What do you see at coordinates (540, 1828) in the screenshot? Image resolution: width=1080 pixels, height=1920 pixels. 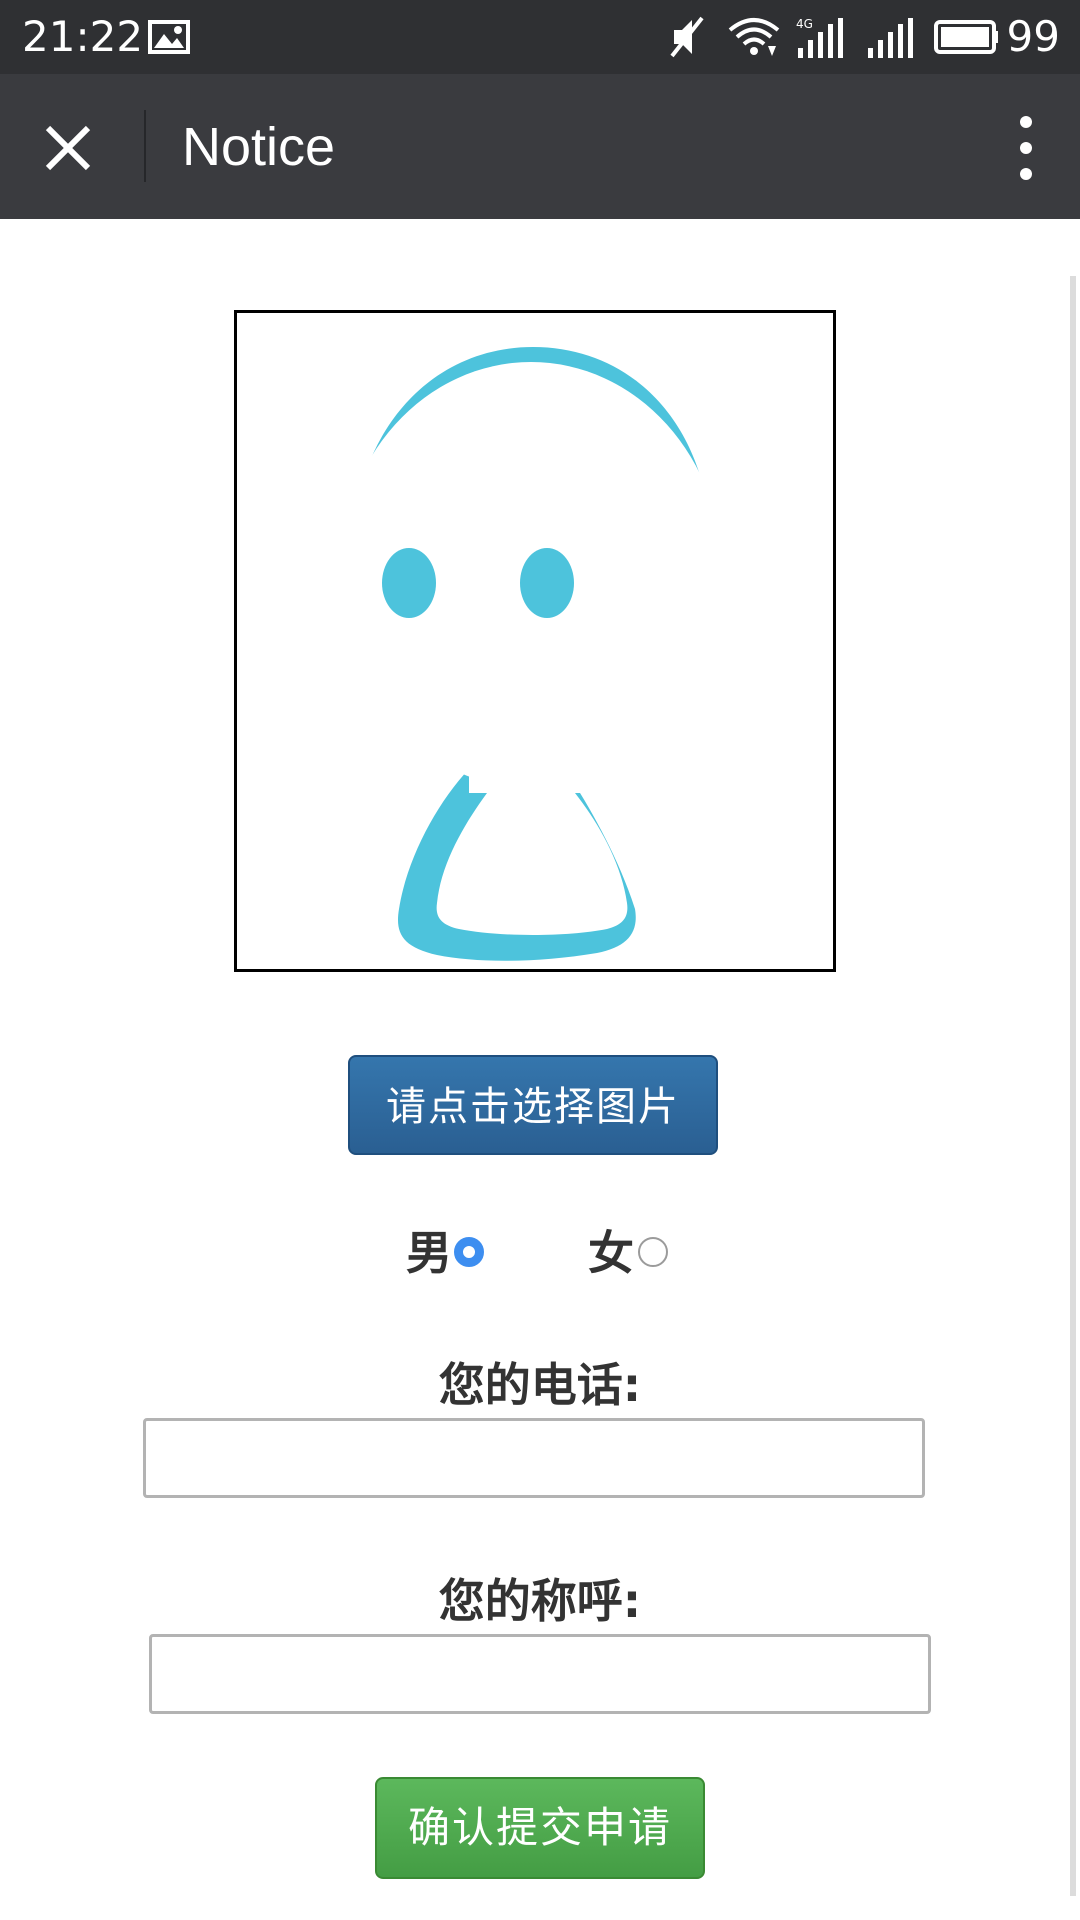 I see `submit-button: 确认提交申请` at bounding box center [540, 1828].